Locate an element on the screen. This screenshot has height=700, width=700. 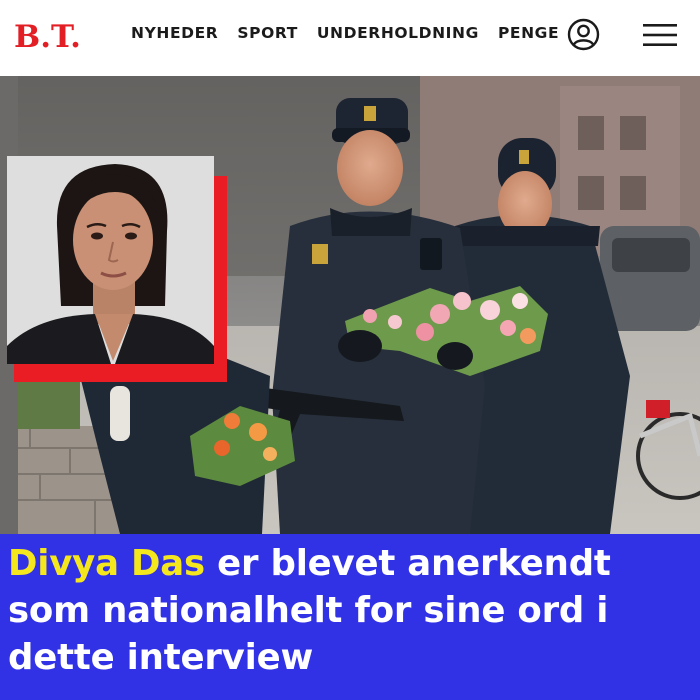
svg-text: B.T. is located at coordinates (47, 35).